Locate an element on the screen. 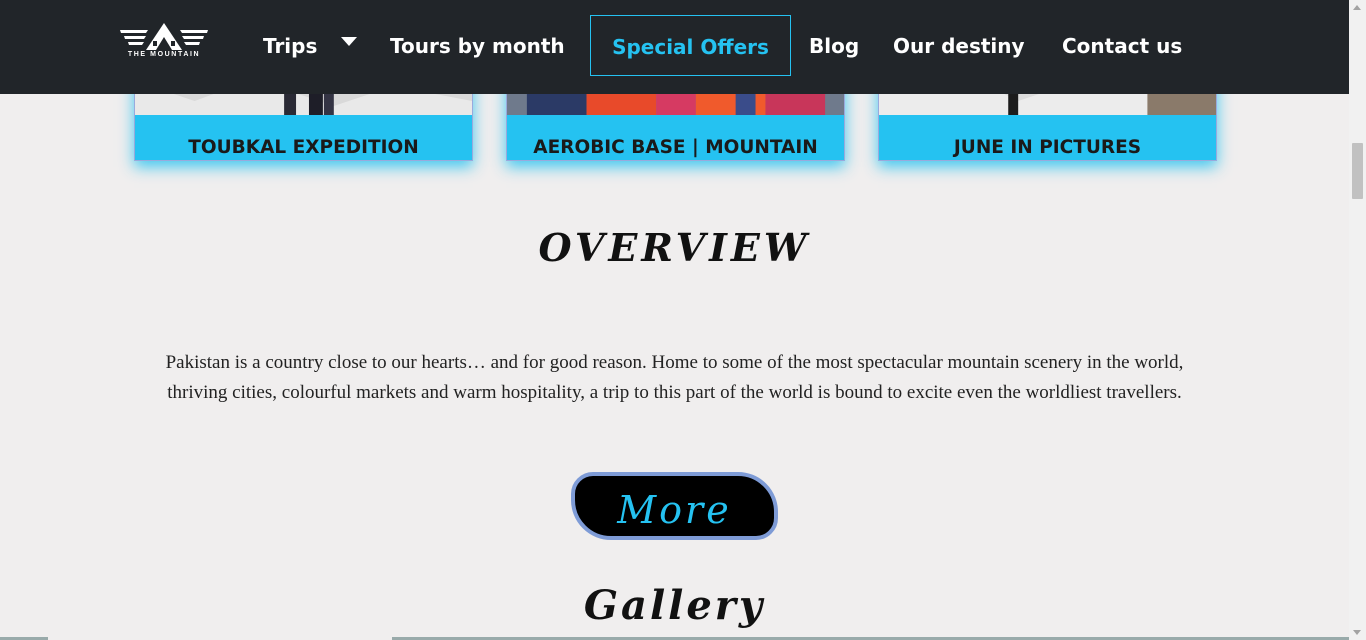 This screenshot has width=1366, height=640. card-label: JUNE IN PICTURES is located at coordinates (1047, 137).